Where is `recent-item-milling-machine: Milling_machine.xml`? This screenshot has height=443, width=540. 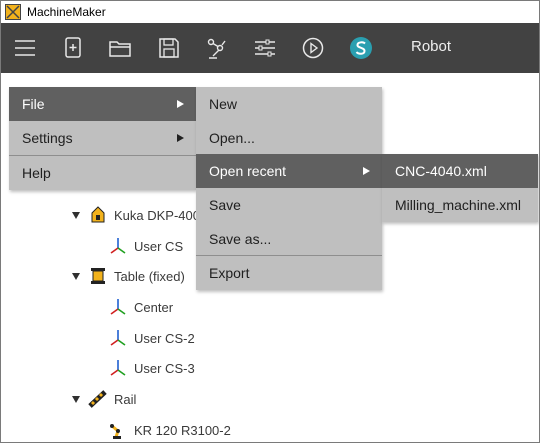 recent-item-milling-machine: Milling_machine.xml is located at coordinates (460, 205).